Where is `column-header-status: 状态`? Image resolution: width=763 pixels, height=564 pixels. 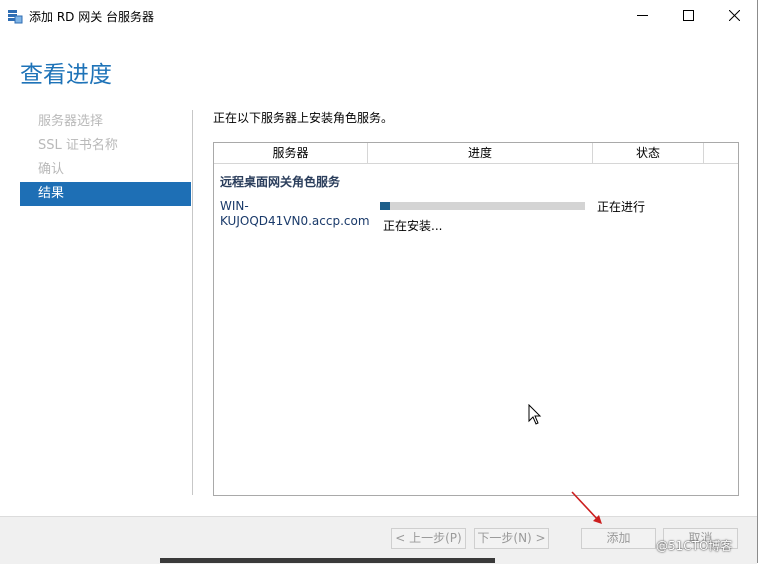 column-header-status: 状态 is located at coordinates (648, 153).